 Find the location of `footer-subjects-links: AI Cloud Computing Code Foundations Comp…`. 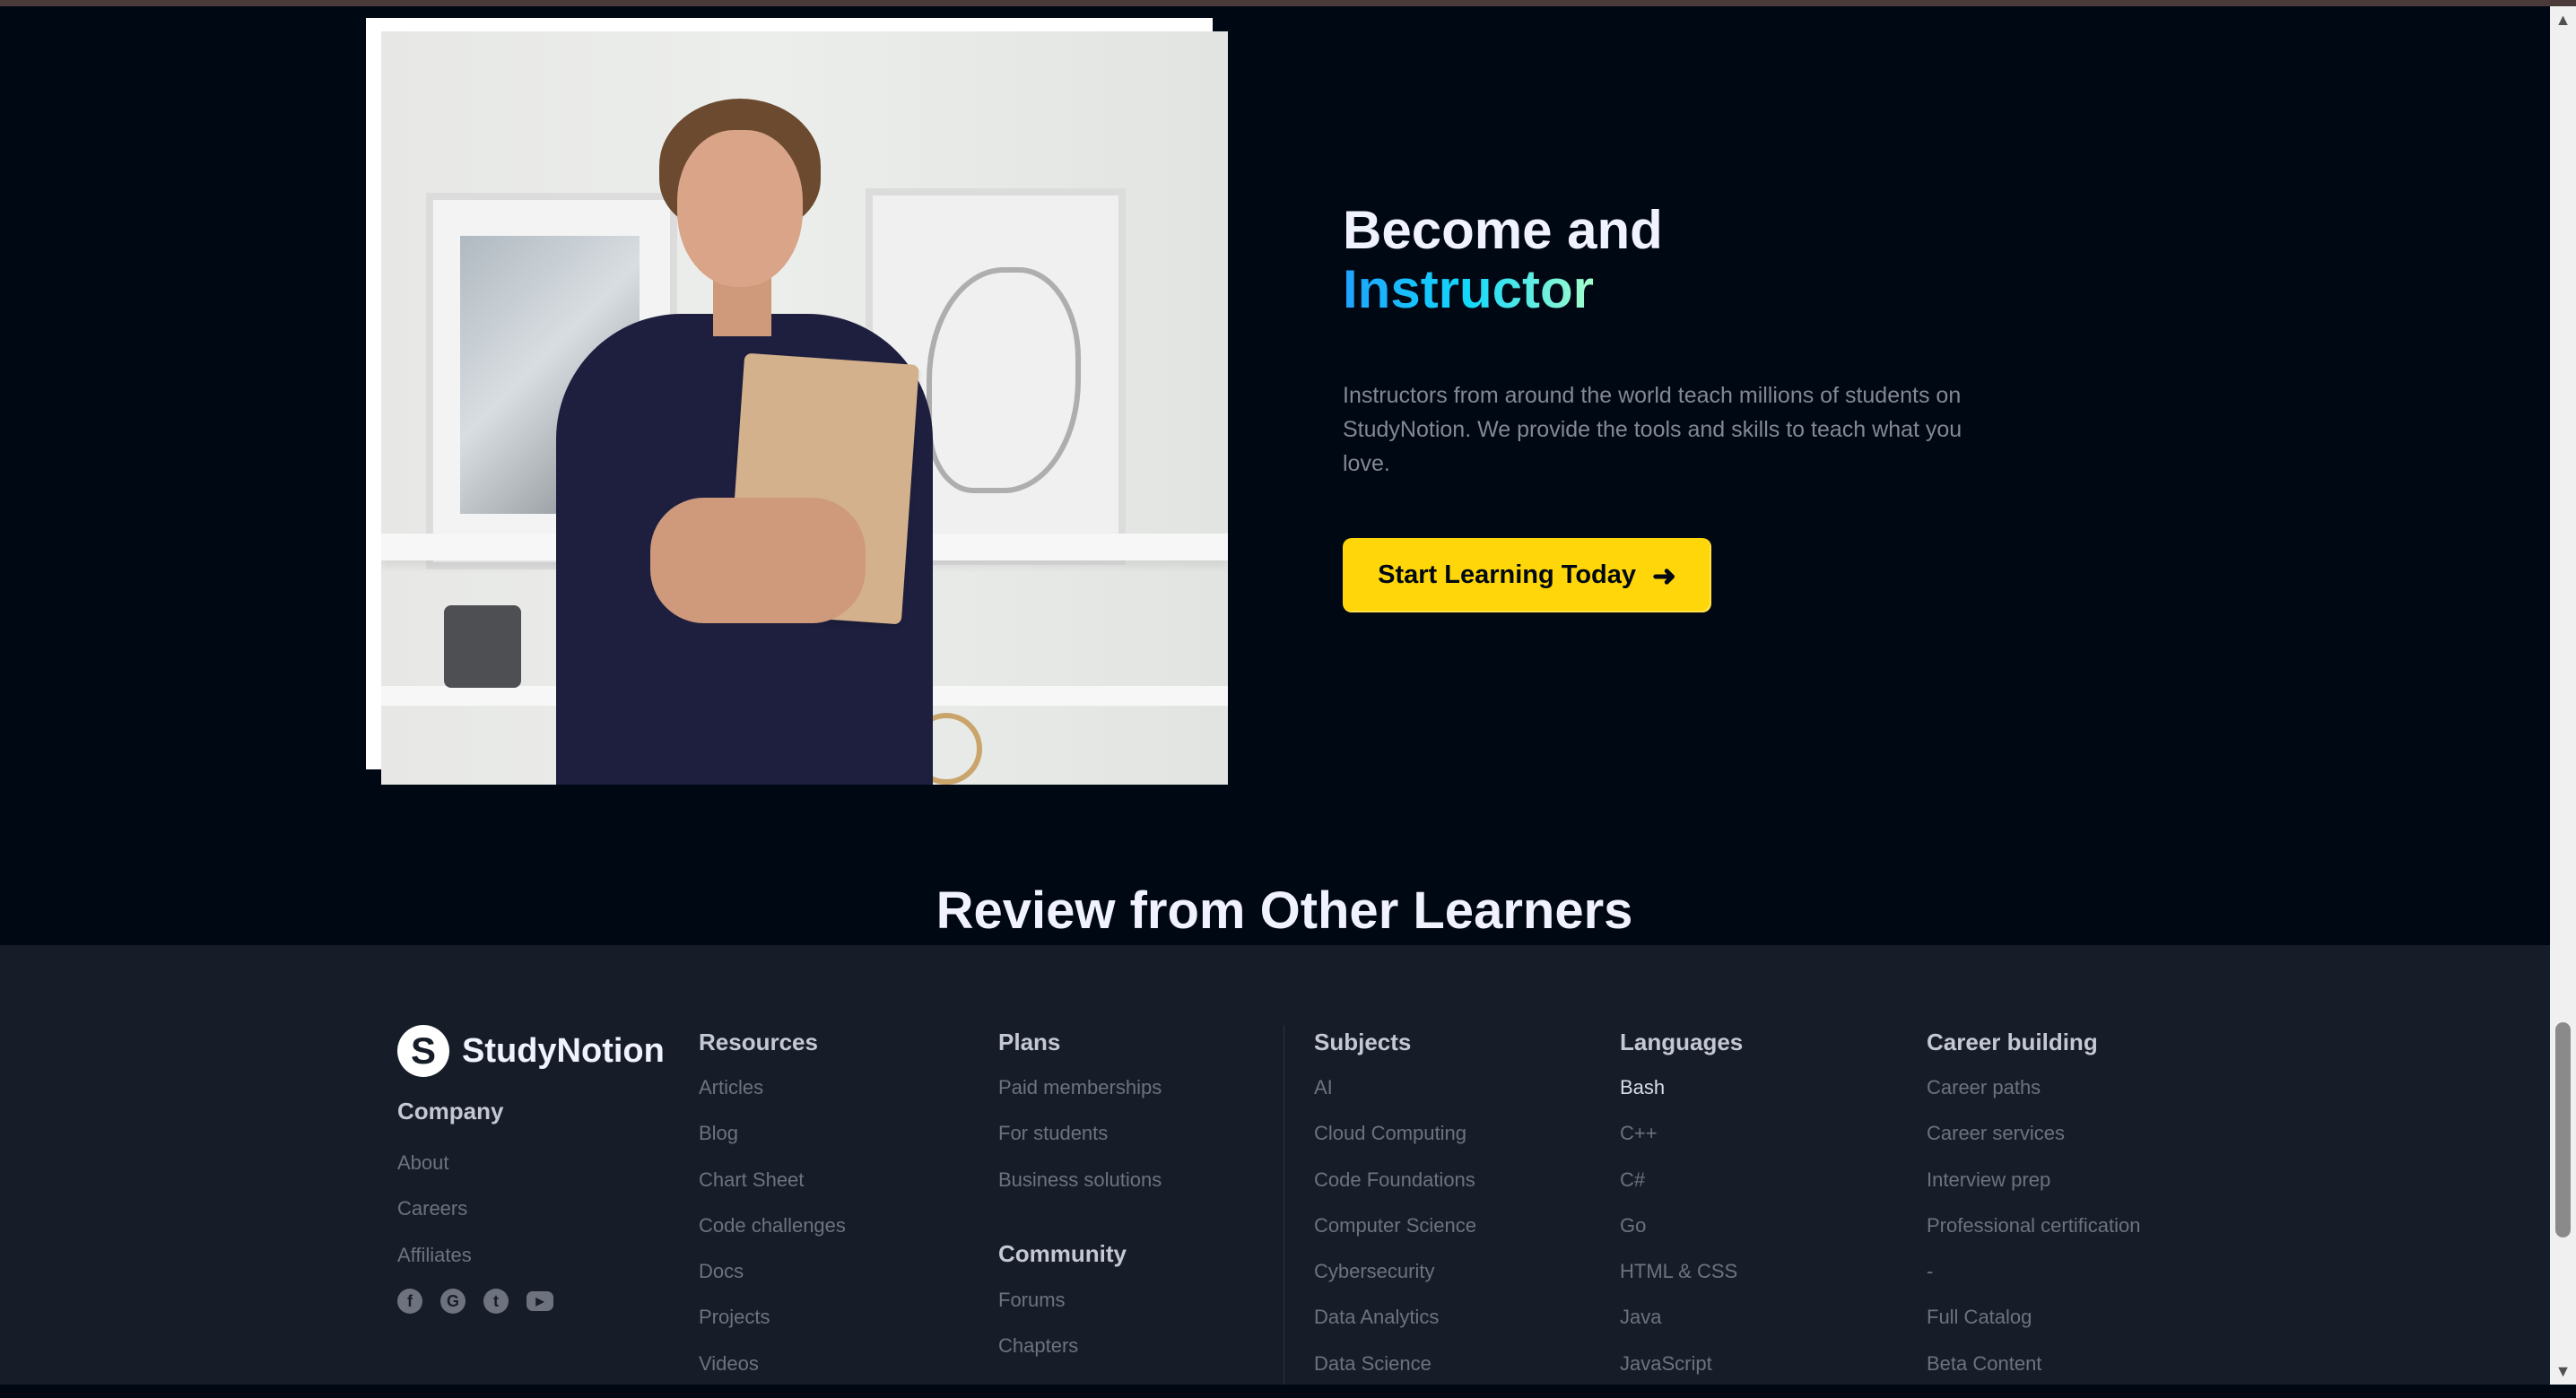

footer-subjects-links: AI Cloud Computing Code Foundations Comp… is located at coordinates (1395, 1237).